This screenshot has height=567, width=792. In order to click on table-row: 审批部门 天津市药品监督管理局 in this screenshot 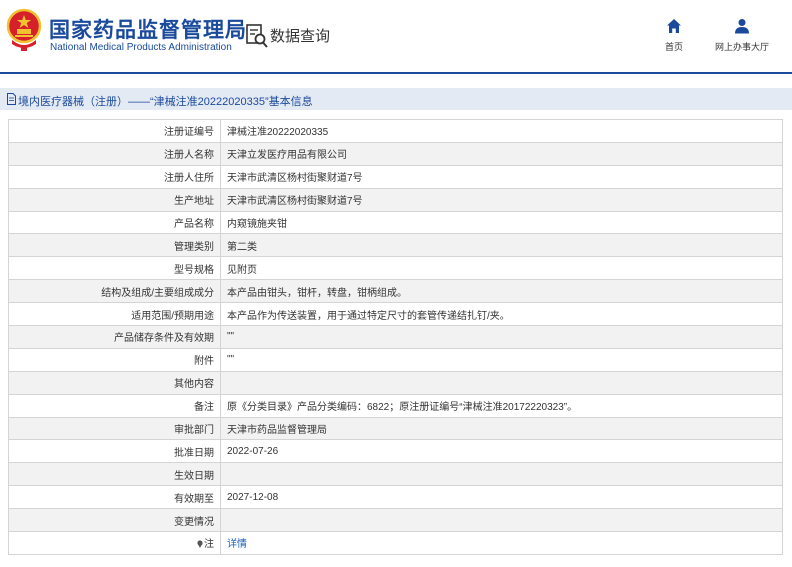, I will do `click(395, 428)`.